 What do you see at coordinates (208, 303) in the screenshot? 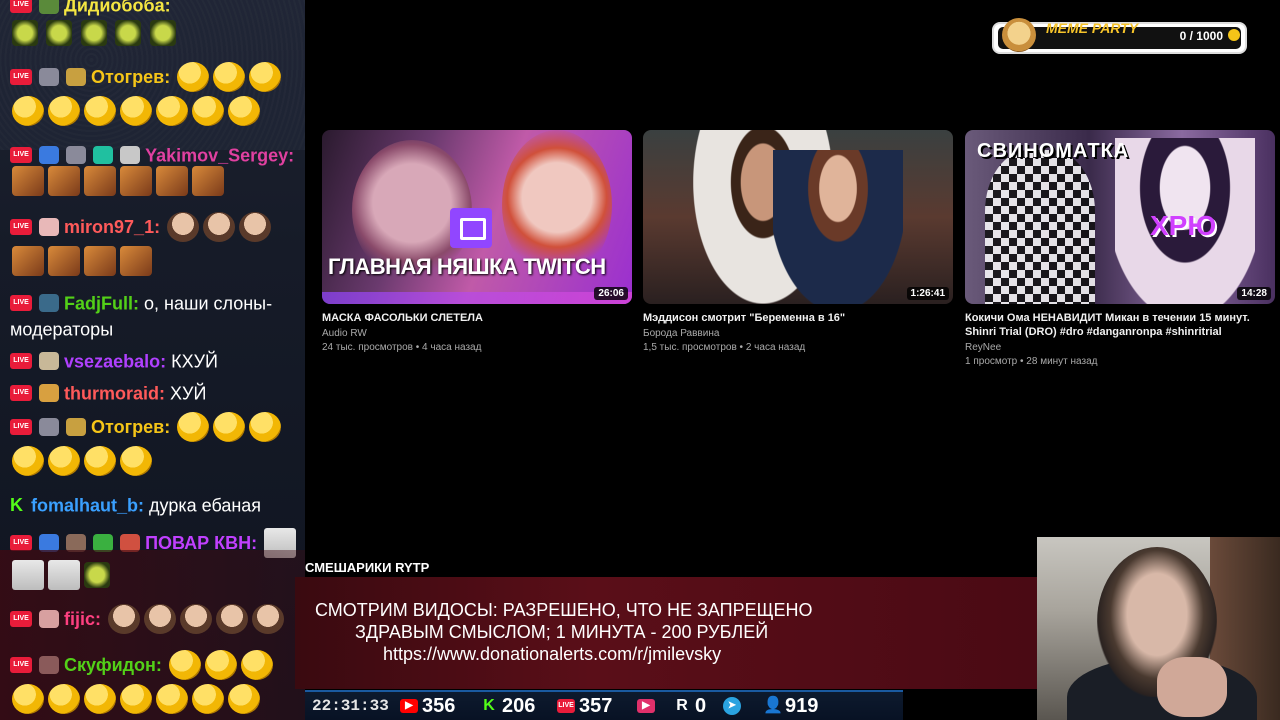
I see `chat-text: о, наши слоны-` at bounding box center [208, 303].